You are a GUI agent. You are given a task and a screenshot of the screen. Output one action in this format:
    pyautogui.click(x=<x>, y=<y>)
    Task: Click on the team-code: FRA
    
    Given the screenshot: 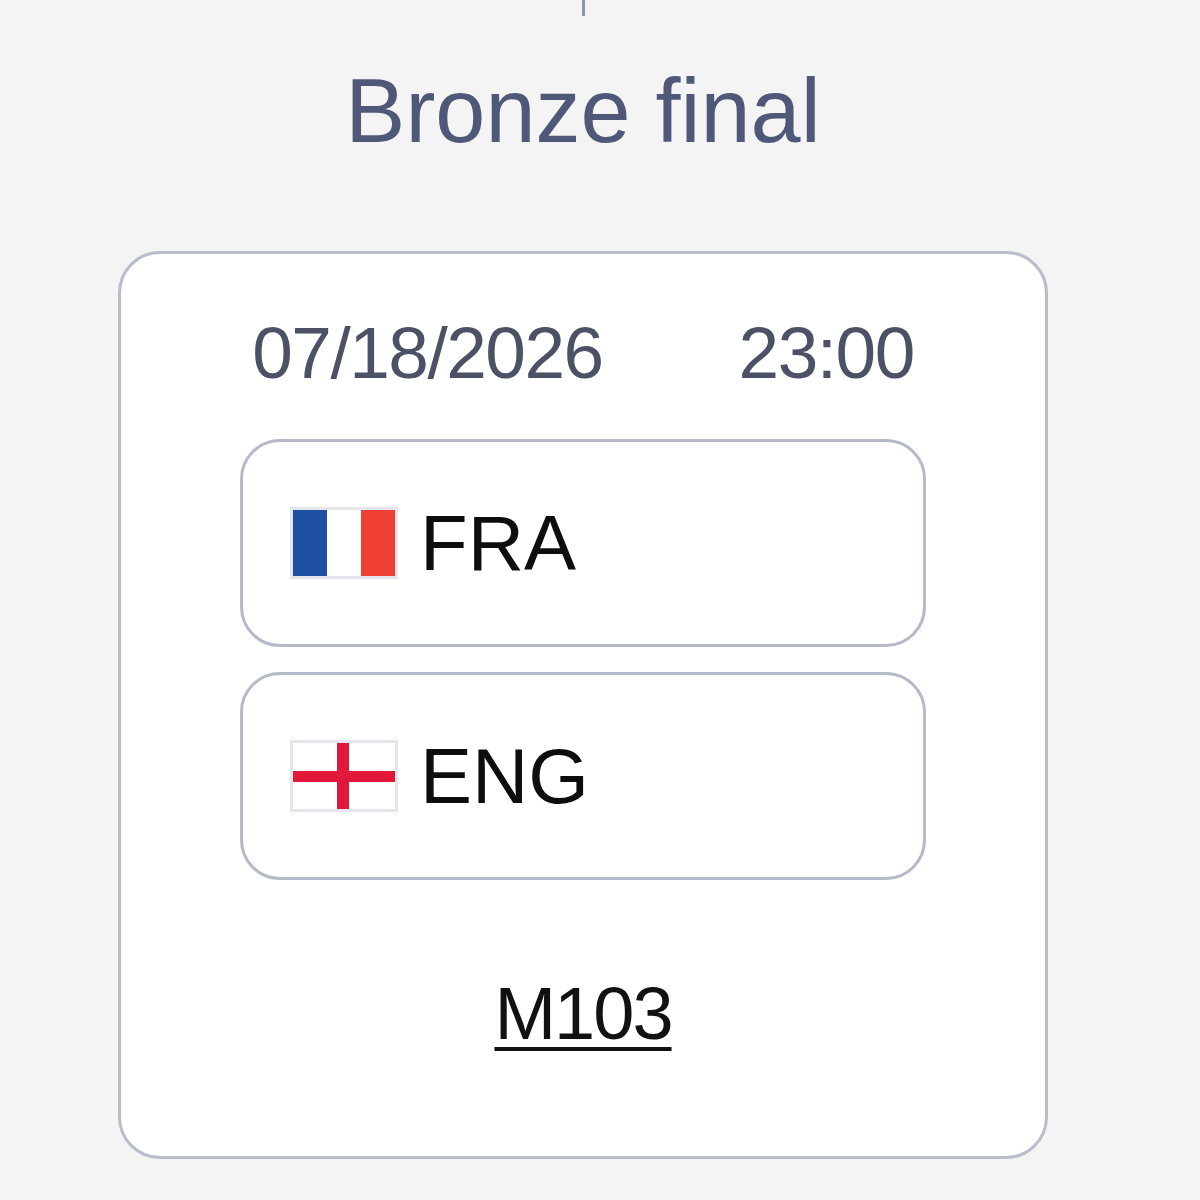 What is the action you would take?
    pyautogui.click(x=498, y=543)
    